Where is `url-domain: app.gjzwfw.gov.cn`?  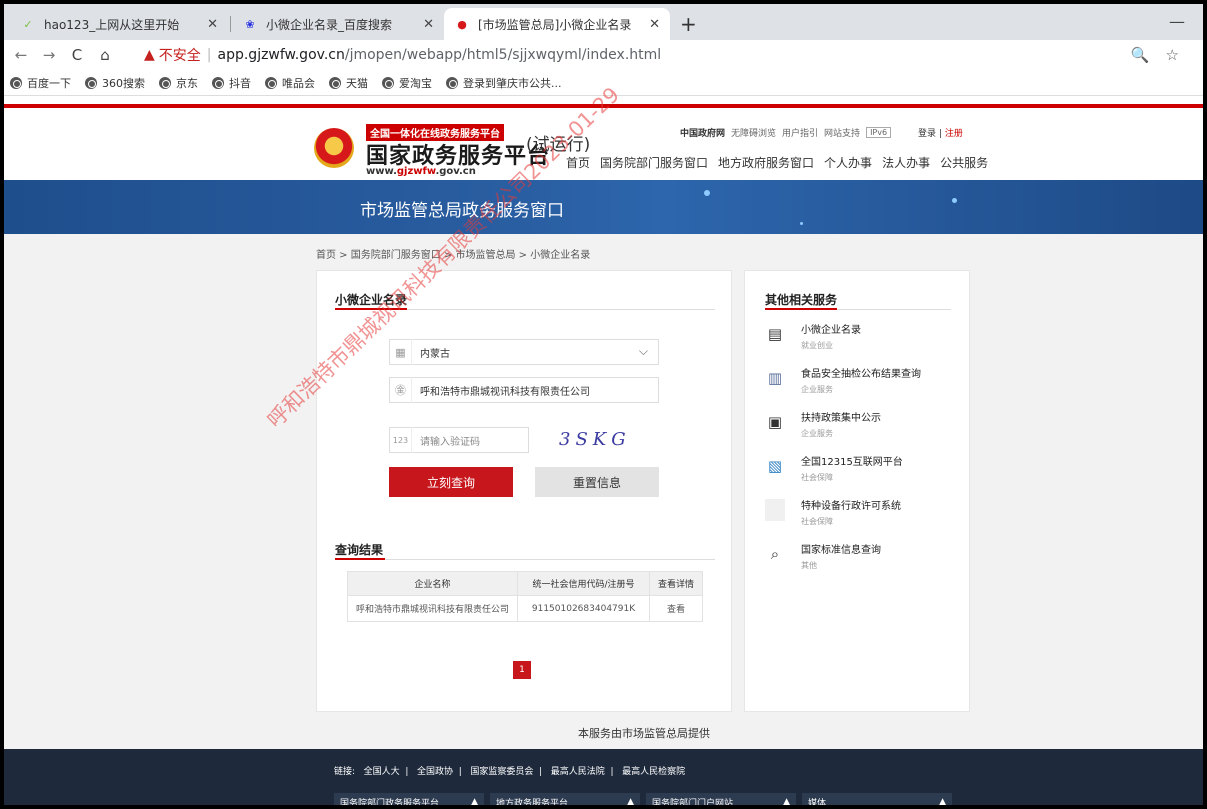 url-domain: app.gjzwfw.gov.cn is located at coordinates (281, 55).